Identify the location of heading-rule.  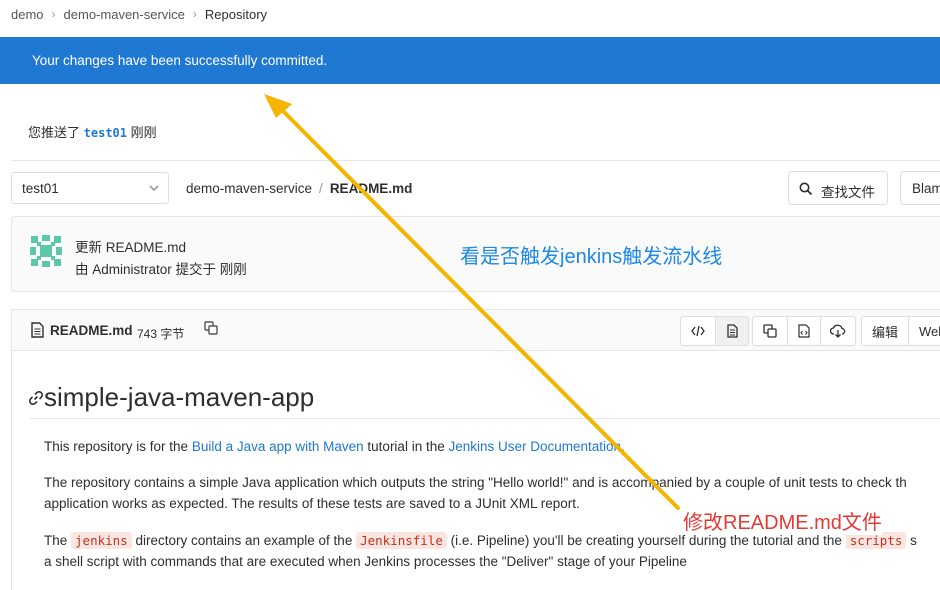
(485, 418).